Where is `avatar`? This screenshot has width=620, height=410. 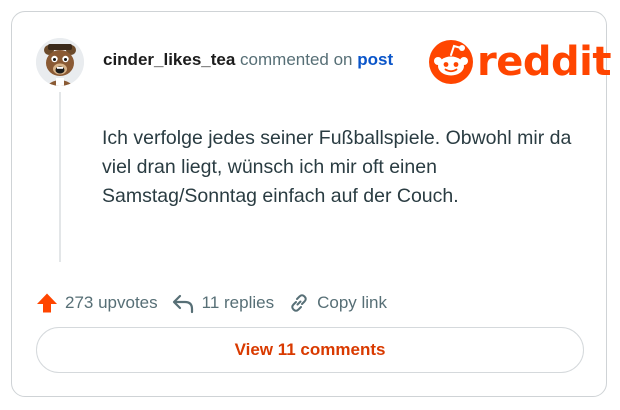 avatar is located at coordinates (60, 62).